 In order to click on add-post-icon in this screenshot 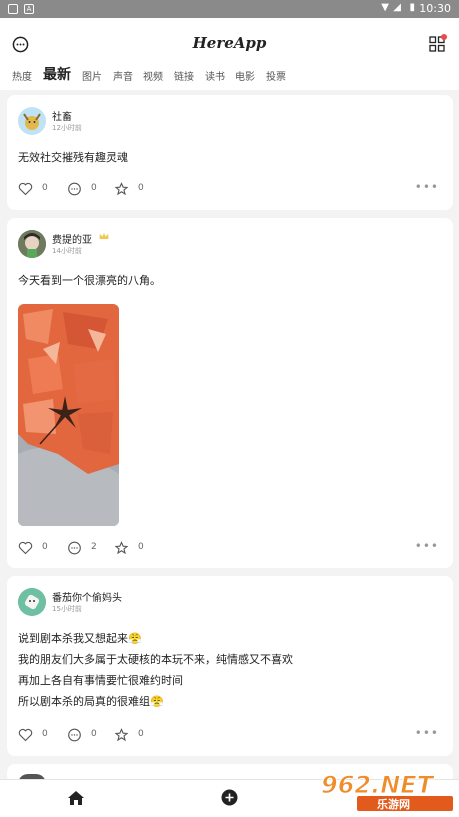, I will do `click(229, 797)`.